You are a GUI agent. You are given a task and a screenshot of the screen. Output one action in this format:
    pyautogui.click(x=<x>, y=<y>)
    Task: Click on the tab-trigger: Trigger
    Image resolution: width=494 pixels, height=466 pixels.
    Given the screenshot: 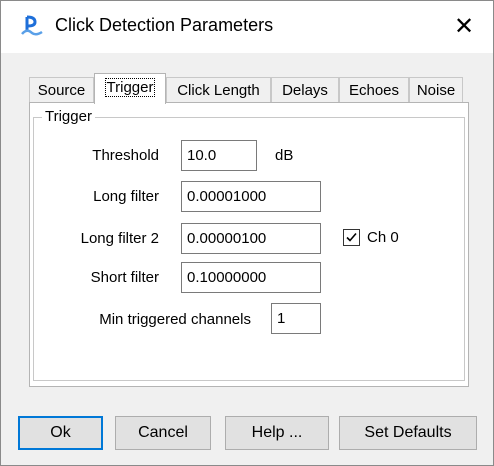 What is the action you would take?
    pyautogui.click(x=130, y=88)
    